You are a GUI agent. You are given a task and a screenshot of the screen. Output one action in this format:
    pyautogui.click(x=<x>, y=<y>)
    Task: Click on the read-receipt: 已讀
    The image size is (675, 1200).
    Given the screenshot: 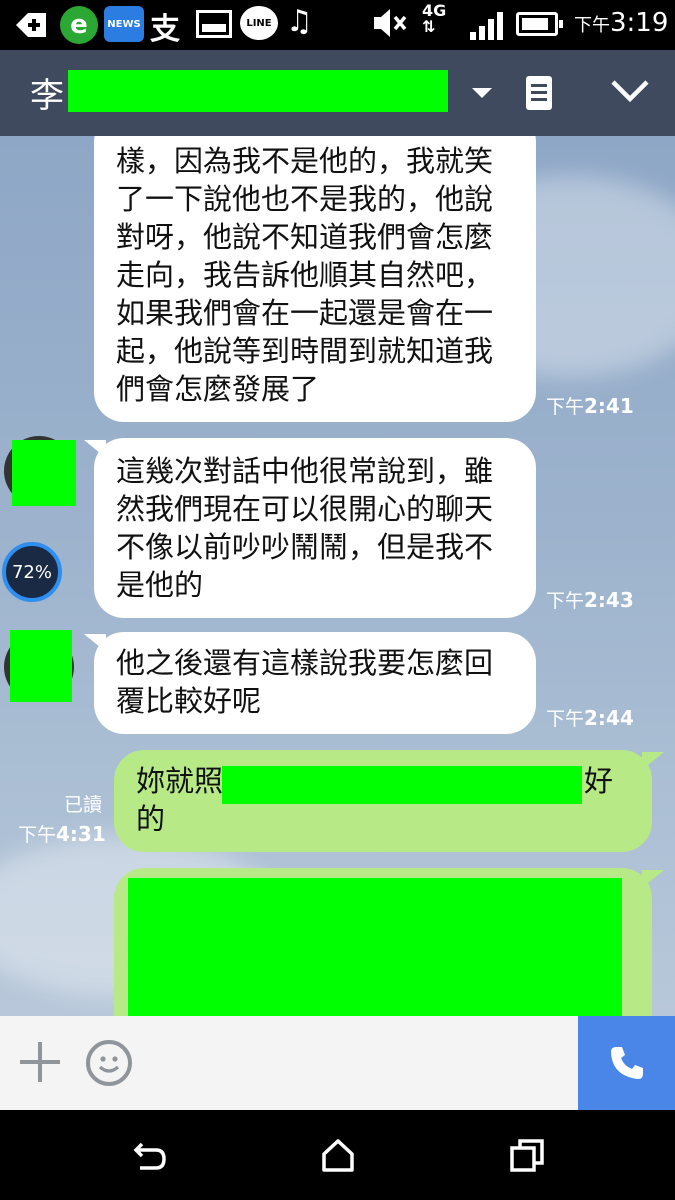 What is the action you would take?
    pyautogui.click(x=82, y=805)
    